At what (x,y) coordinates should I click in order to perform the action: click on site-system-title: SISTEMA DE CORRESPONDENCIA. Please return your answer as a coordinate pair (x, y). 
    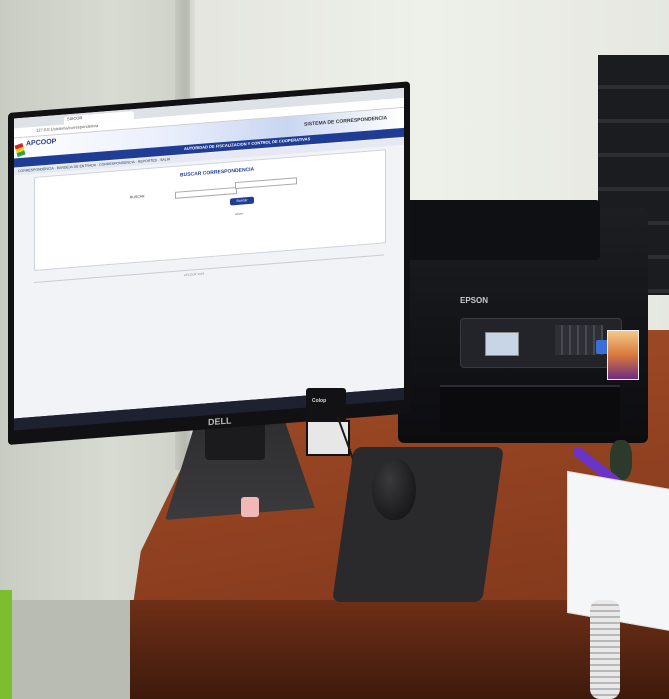
    Looking at the image, I should click on (346, 121).